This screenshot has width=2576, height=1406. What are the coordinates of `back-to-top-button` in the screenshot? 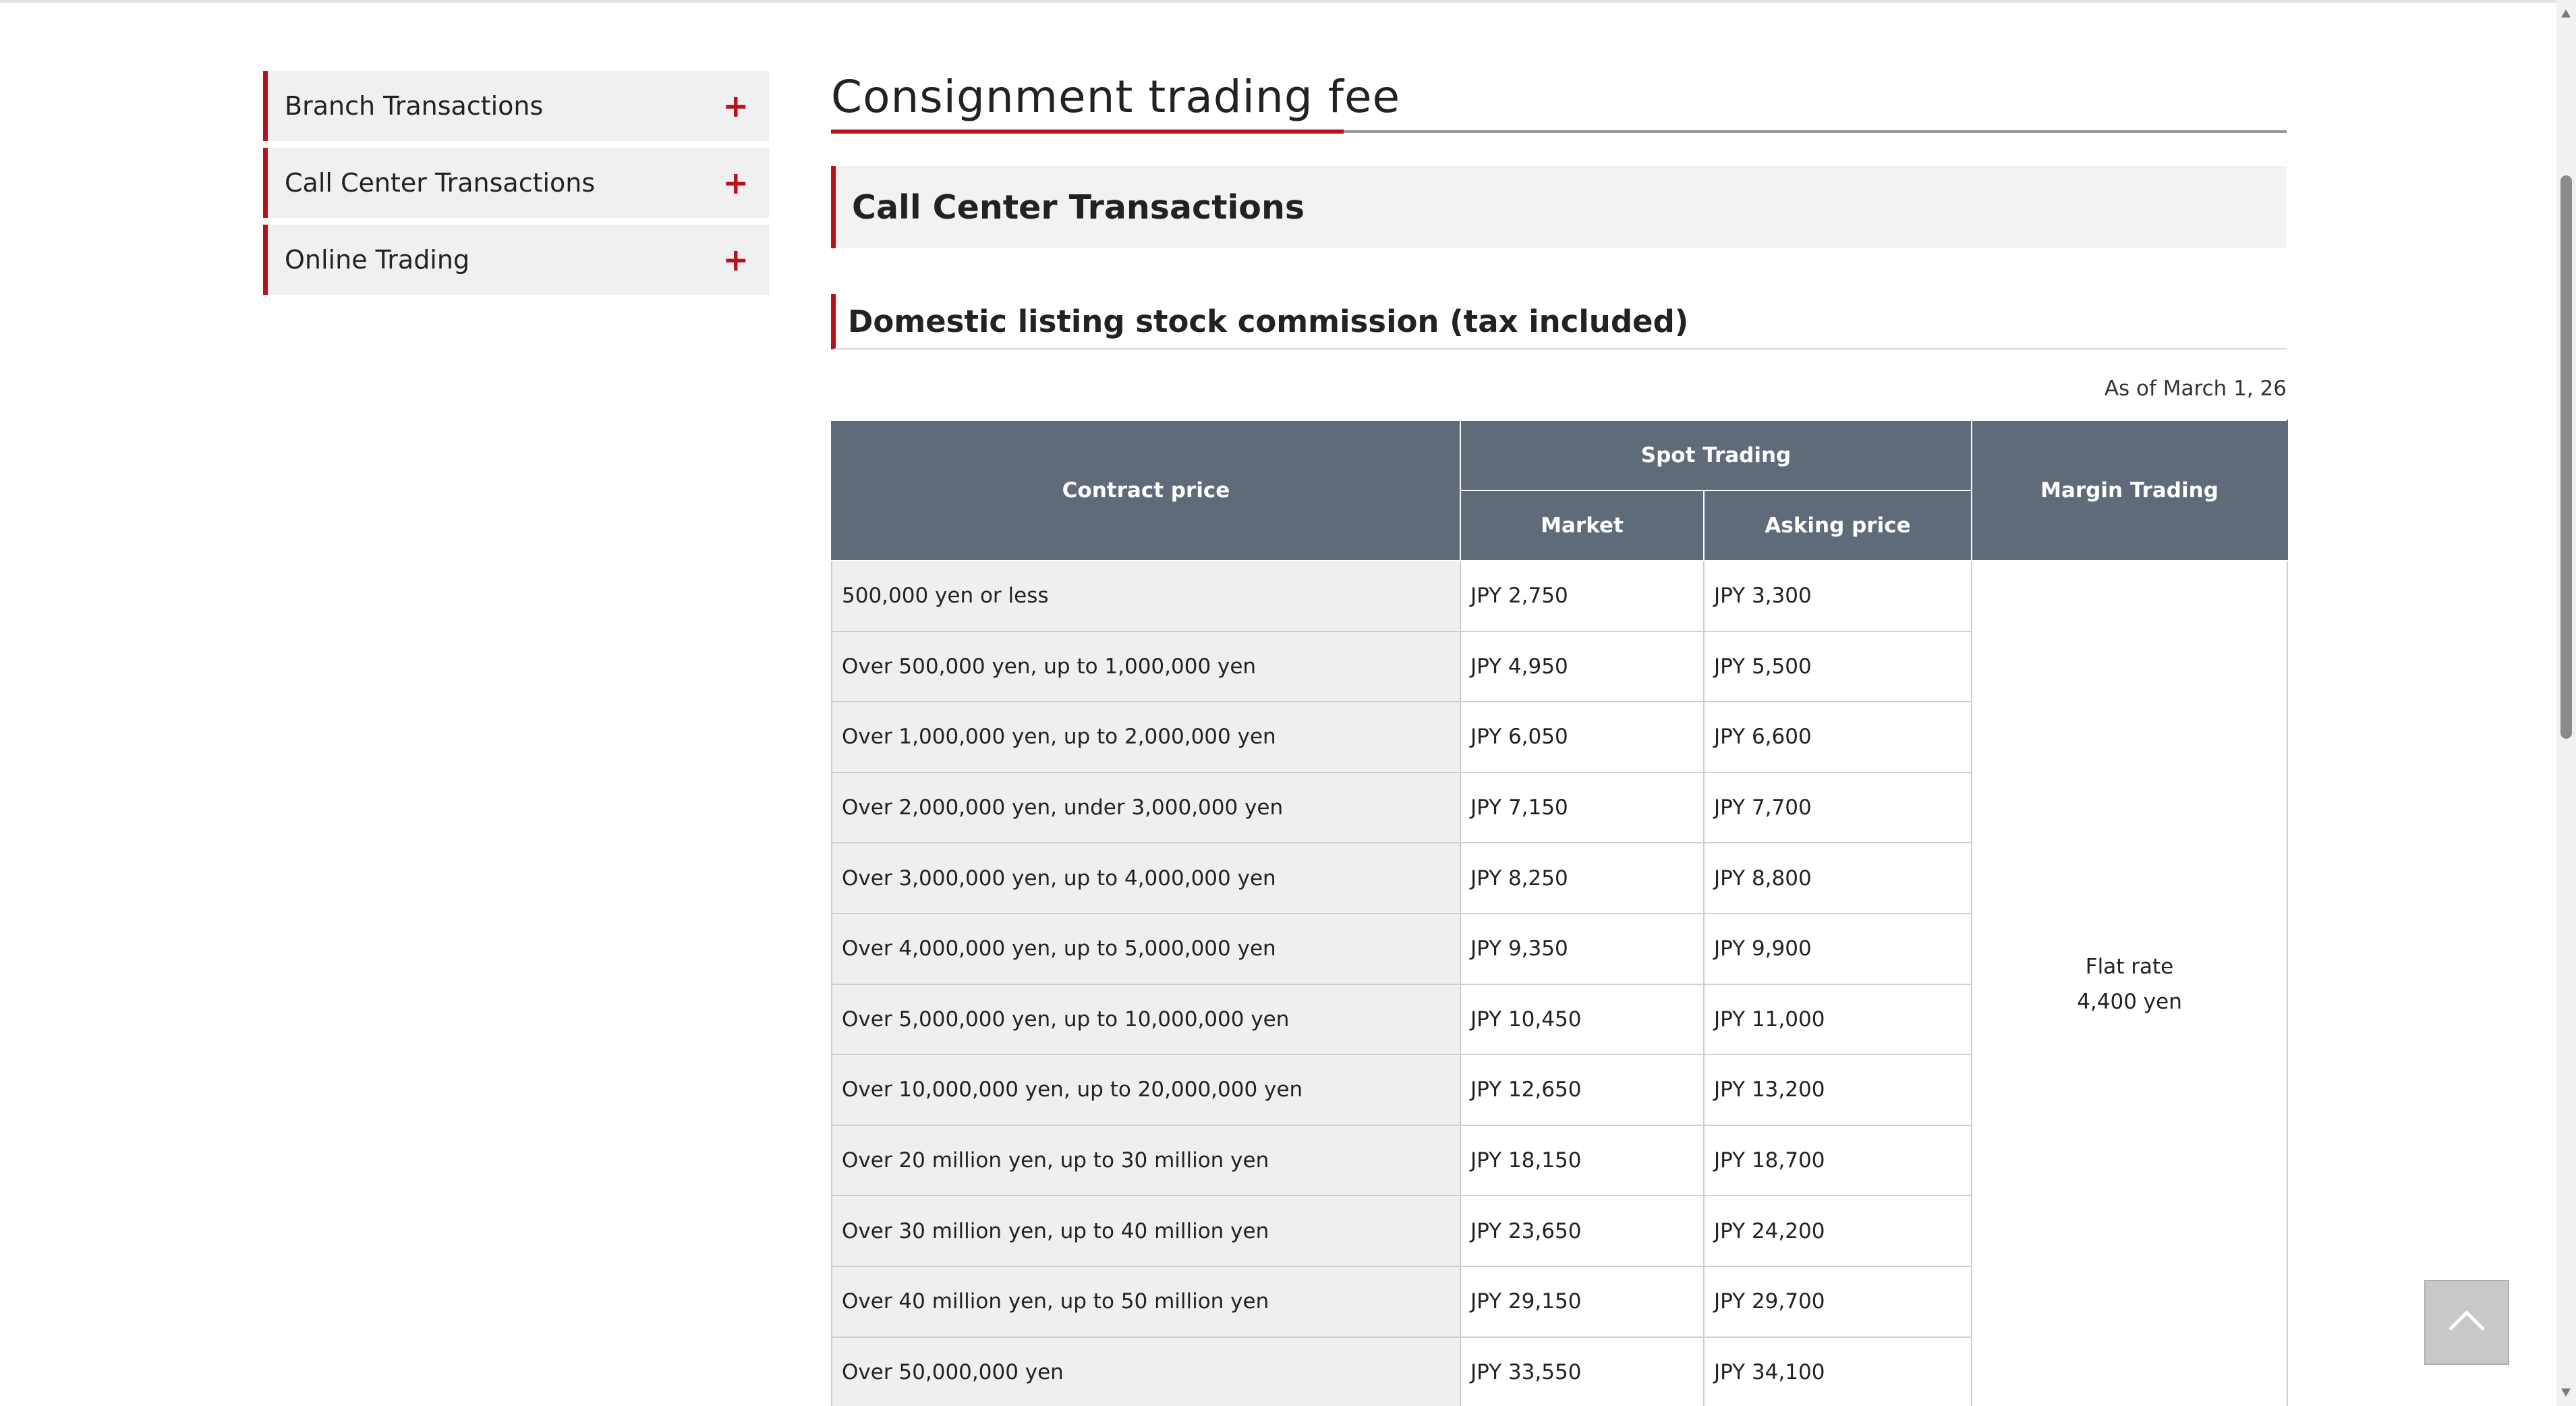 It's located at (2466, 1322).